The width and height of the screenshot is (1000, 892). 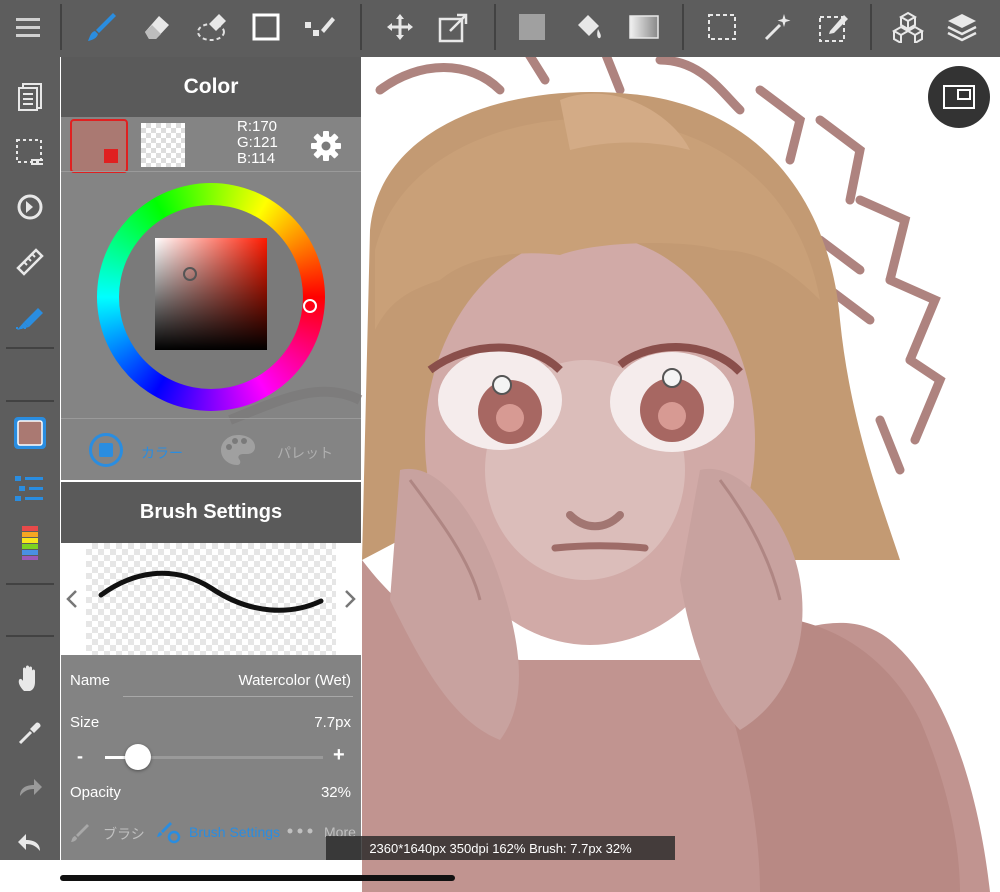 What do you see at coordinates (30, 488) in the screenshot?
I see `brush-list-button` at bounding box center [30, 488].